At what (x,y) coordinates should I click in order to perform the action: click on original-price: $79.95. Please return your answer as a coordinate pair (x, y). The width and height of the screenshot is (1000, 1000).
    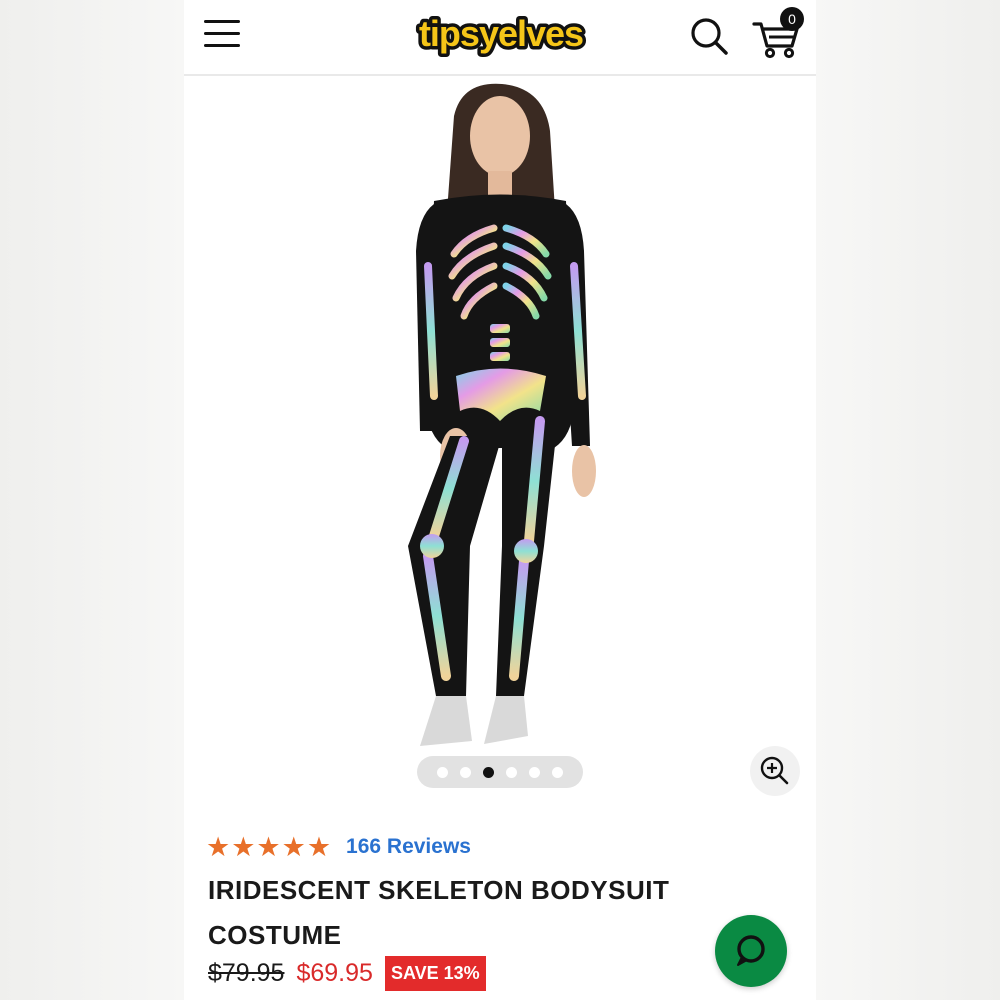
    Looking at the image, I should click on (246, 973).